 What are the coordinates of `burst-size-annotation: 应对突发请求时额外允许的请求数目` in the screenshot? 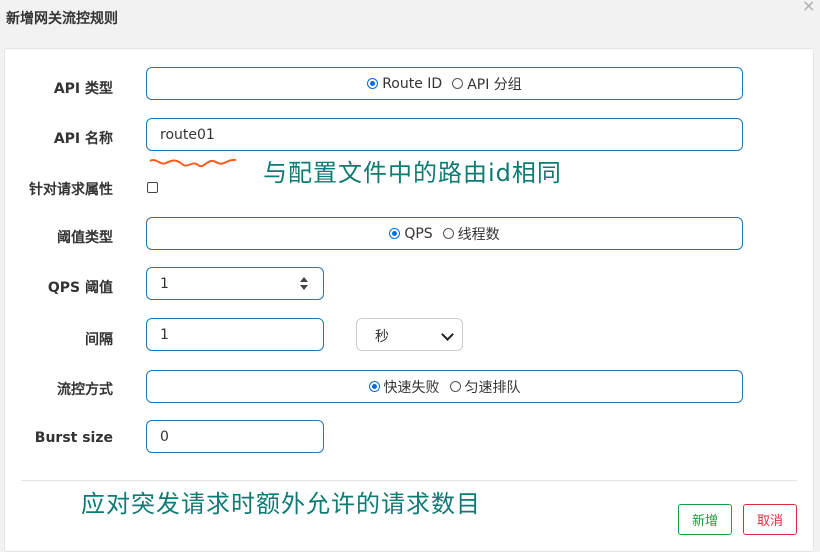 It's located at (281, 504).